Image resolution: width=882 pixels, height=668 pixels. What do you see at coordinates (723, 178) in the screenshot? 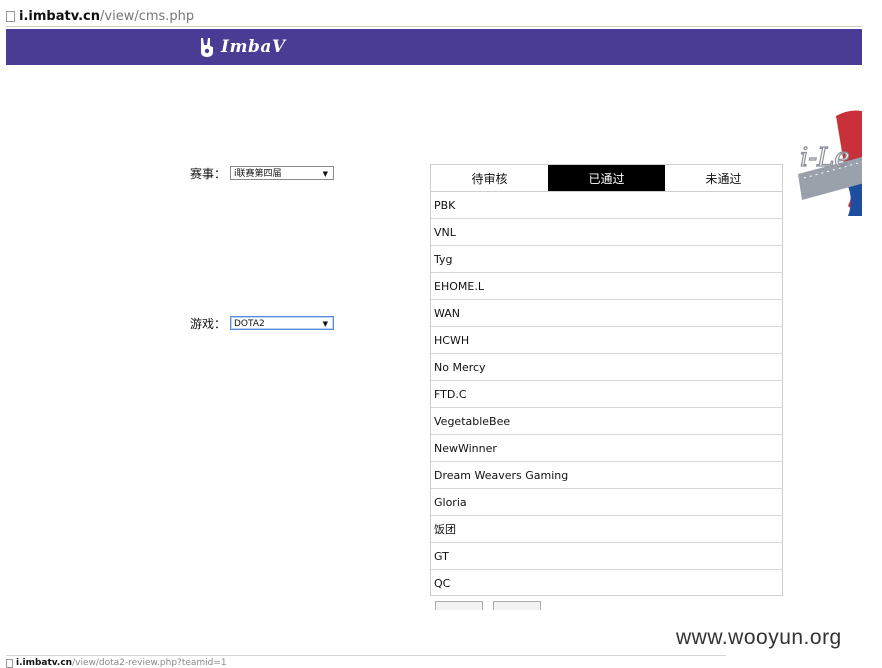
I see `tab-rejected: 未通过` at bounding box center [723, 178].